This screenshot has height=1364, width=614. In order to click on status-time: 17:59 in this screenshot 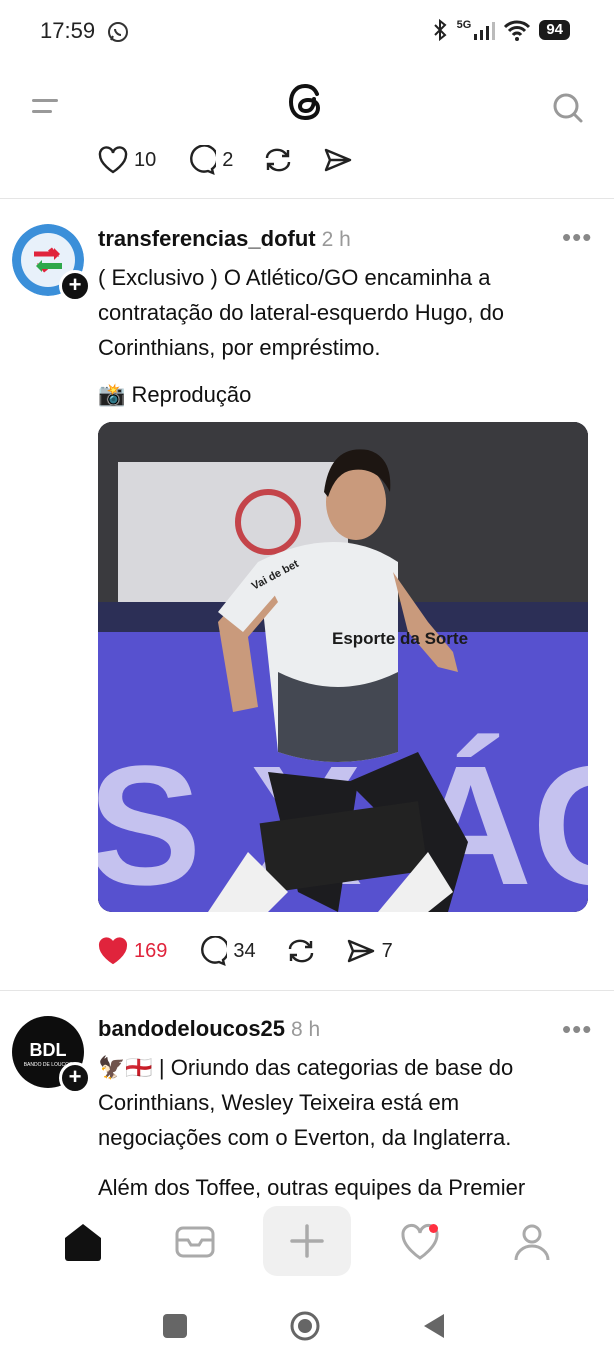, I will do `click(68, 30)`.